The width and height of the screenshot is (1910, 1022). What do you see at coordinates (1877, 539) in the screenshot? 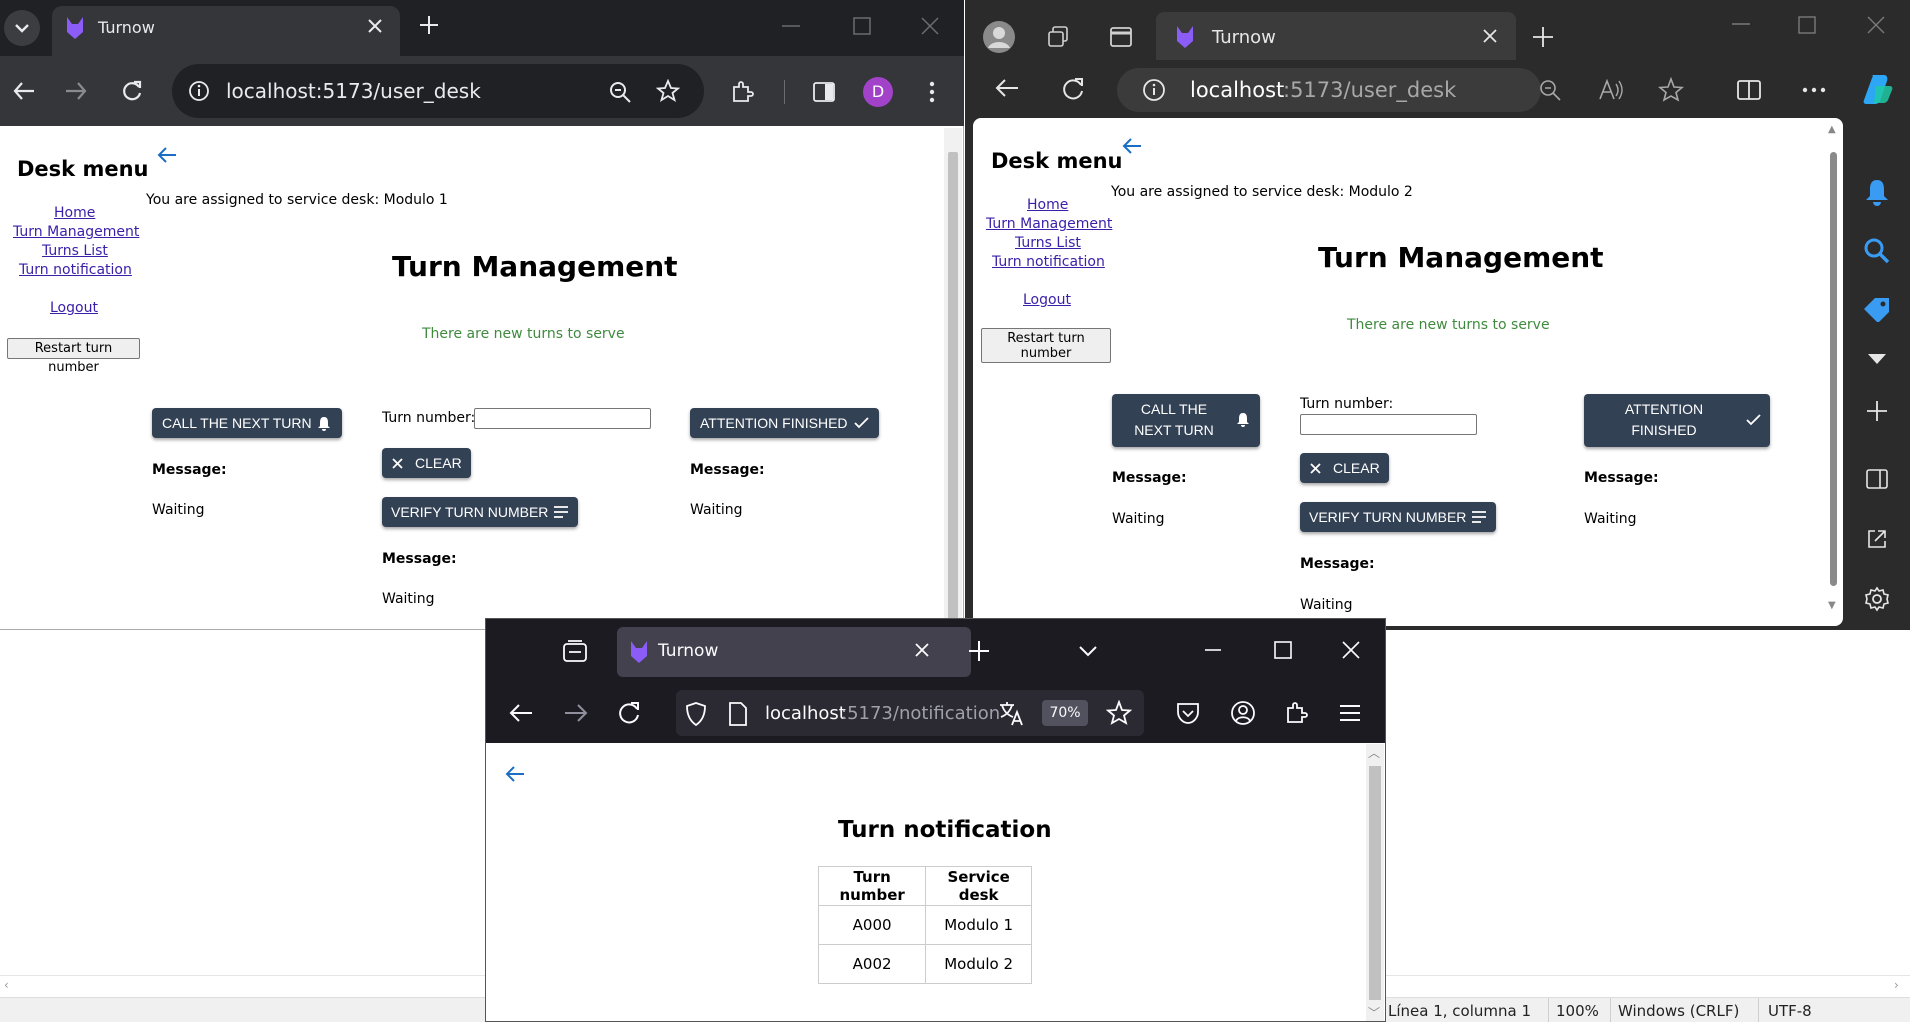
I see `external-link-icon` at bounding box center [1877, 539].